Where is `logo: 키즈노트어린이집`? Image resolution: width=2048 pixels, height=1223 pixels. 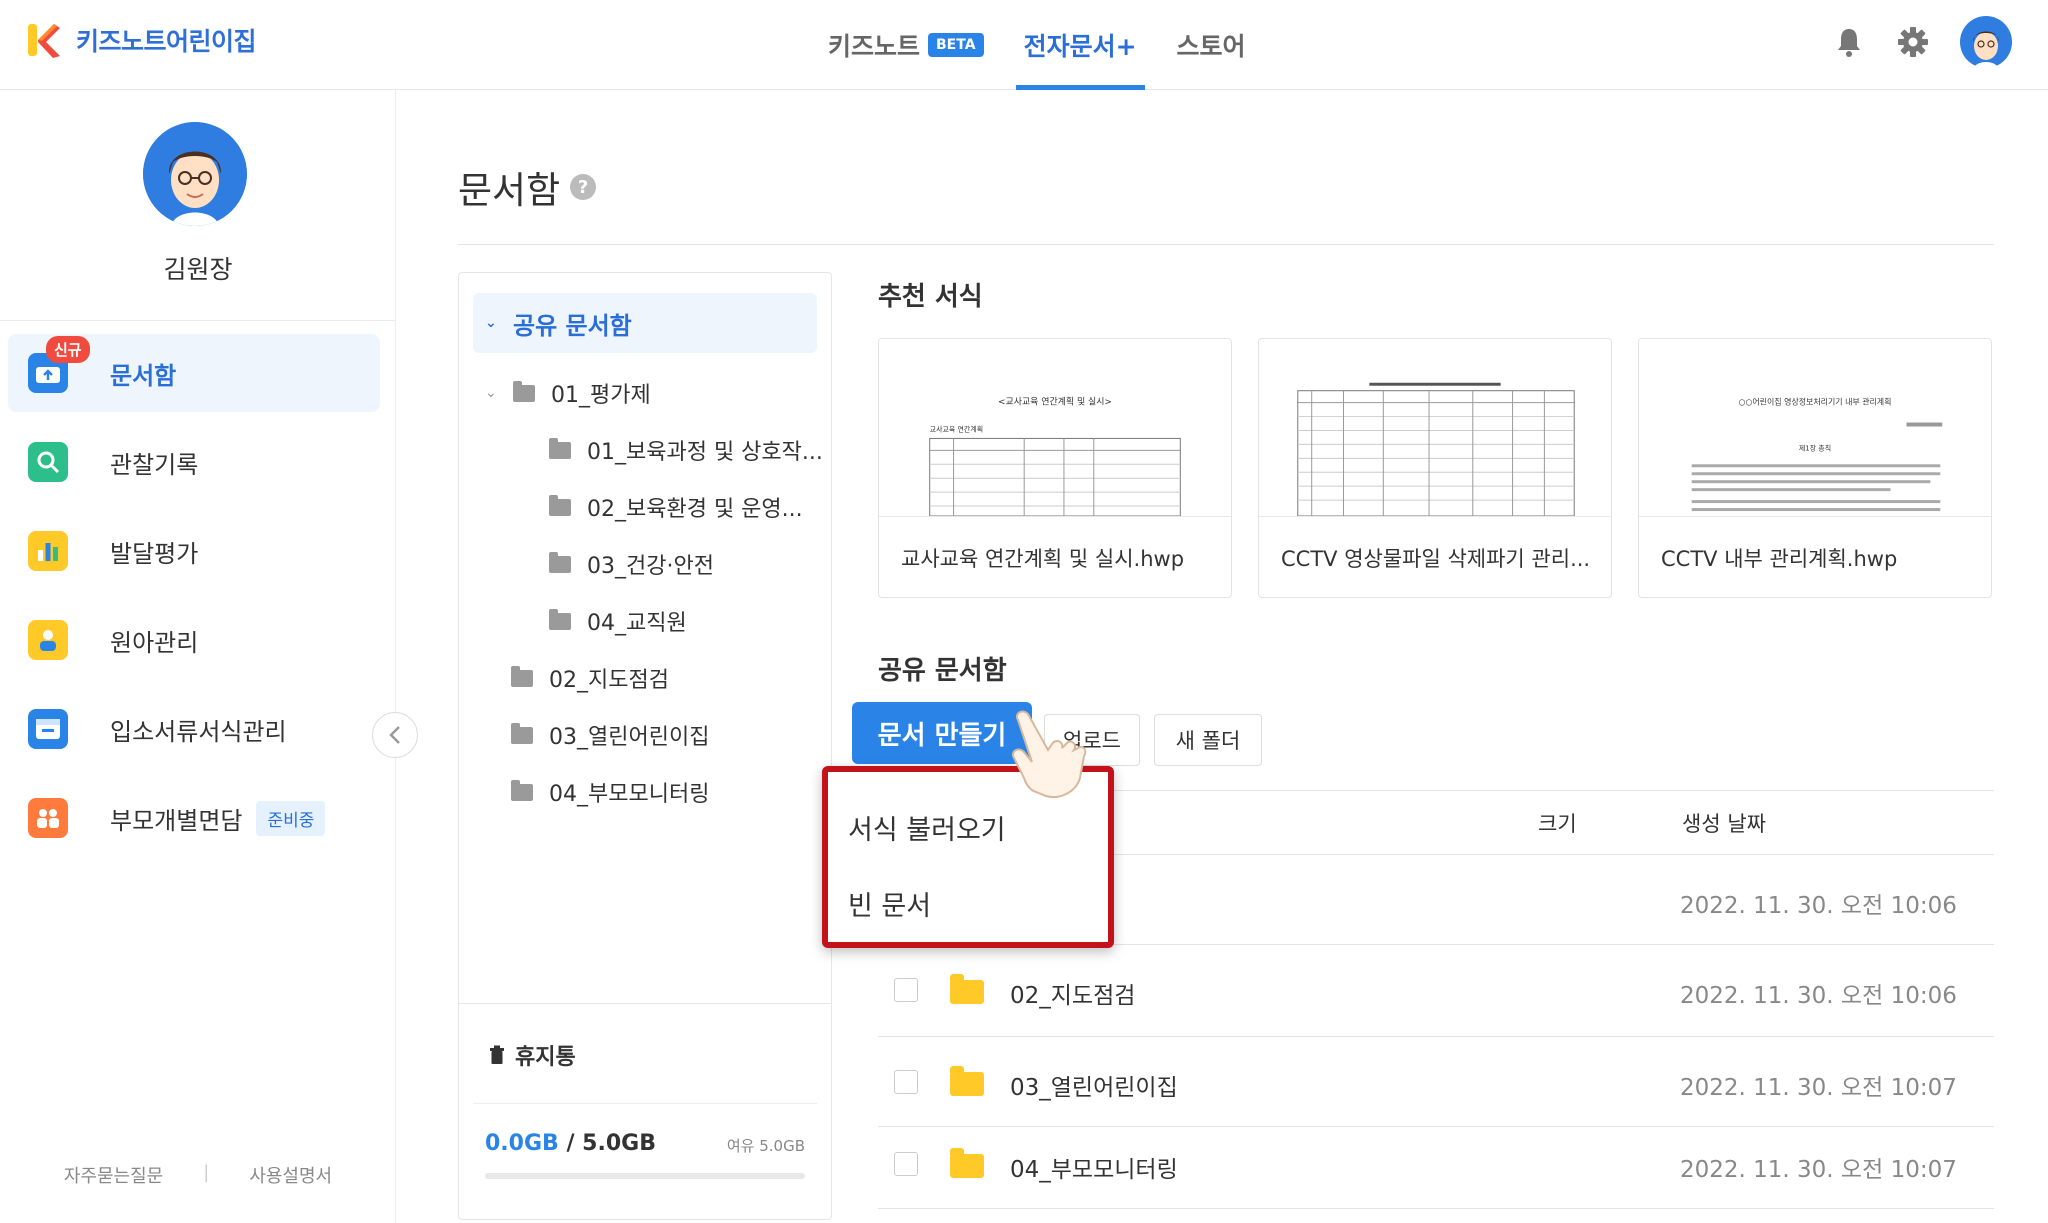
logo: 키즈노트어린이집 is located at coordinates (141, 40).